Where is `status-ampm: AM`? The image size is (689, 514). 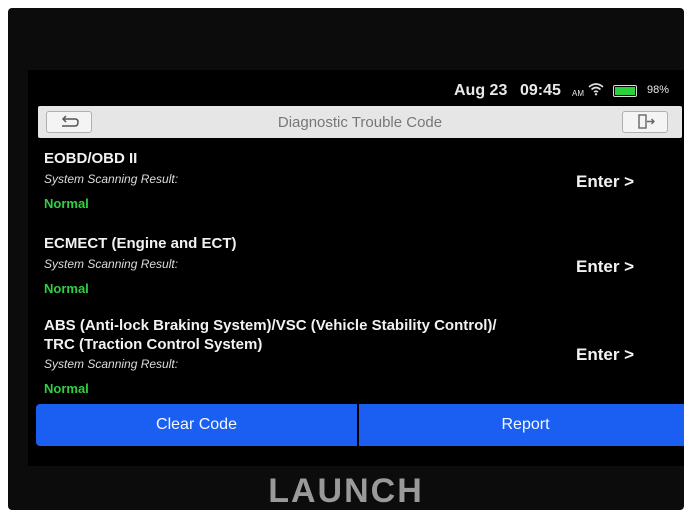 status-ampm: AM is located at coordinates (578, 93).